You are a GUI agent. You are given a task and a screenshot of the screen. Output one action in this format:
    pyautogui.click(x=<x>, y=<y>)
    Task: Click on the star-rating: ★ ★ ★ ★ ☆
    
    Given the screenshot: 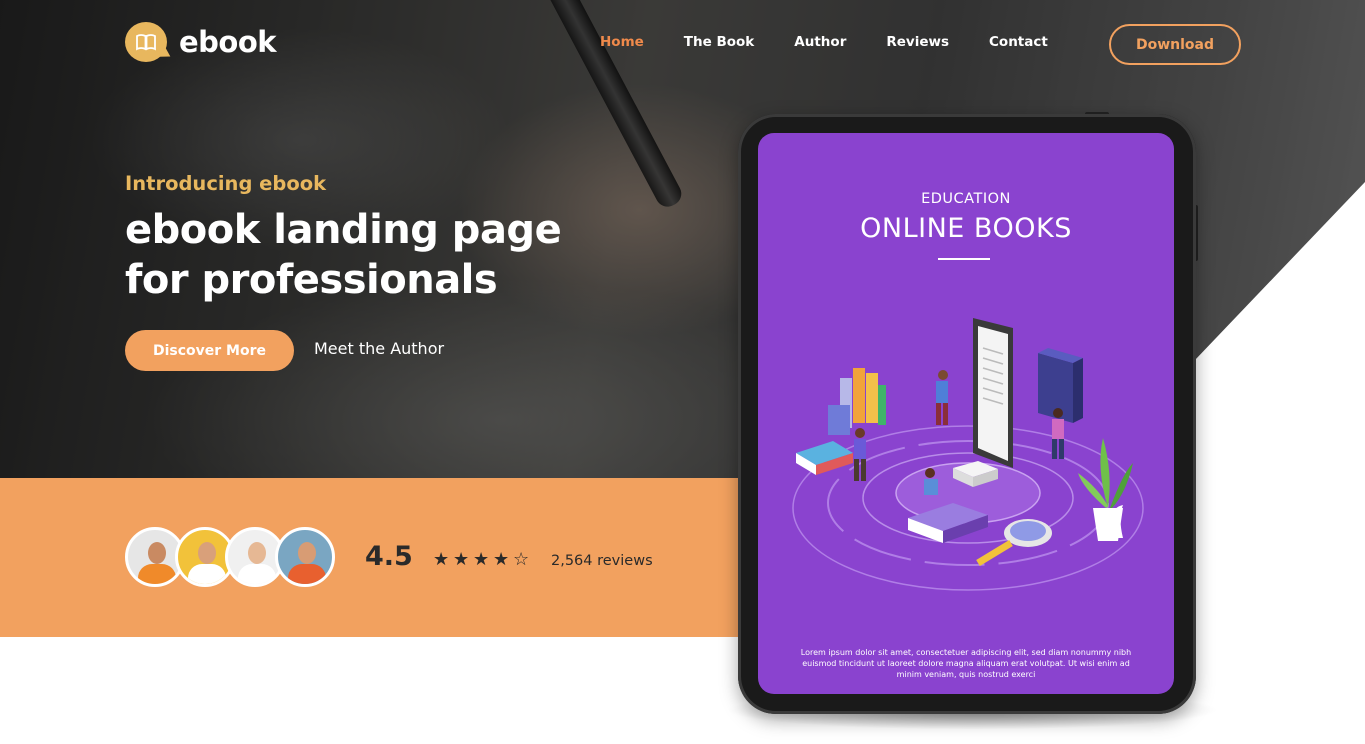 What is the action you would take?
    pyautogui.click(x=483, y=560)
    